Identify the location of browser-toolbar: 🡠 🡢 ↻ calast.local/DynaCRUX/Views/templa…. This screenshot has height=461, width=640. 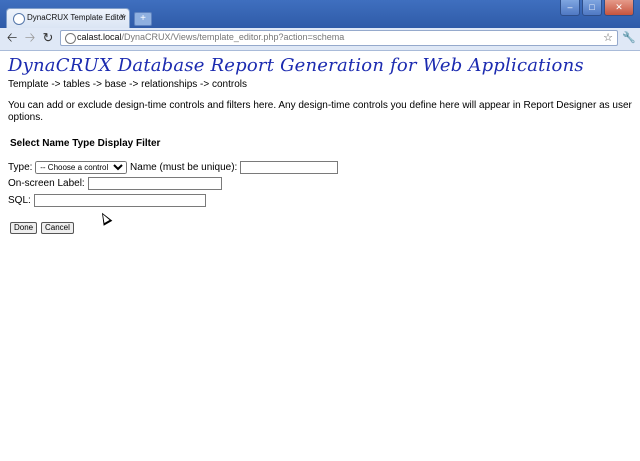
(320, 39).